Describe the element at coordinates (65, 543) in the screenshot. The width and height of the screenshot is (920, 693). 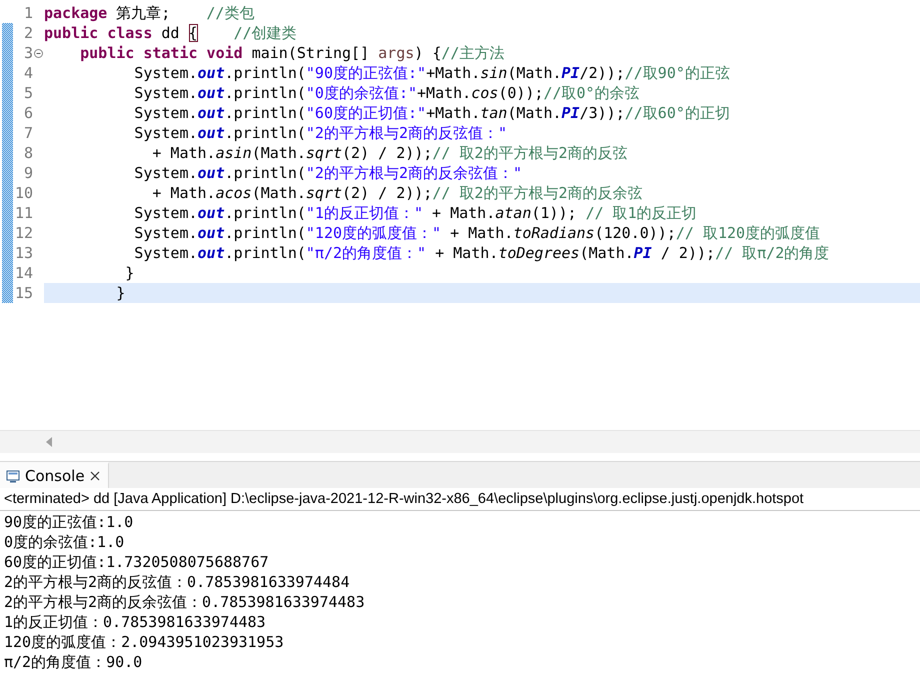
I see `console-output-line: 0度的余弦值:1.0` at that location.